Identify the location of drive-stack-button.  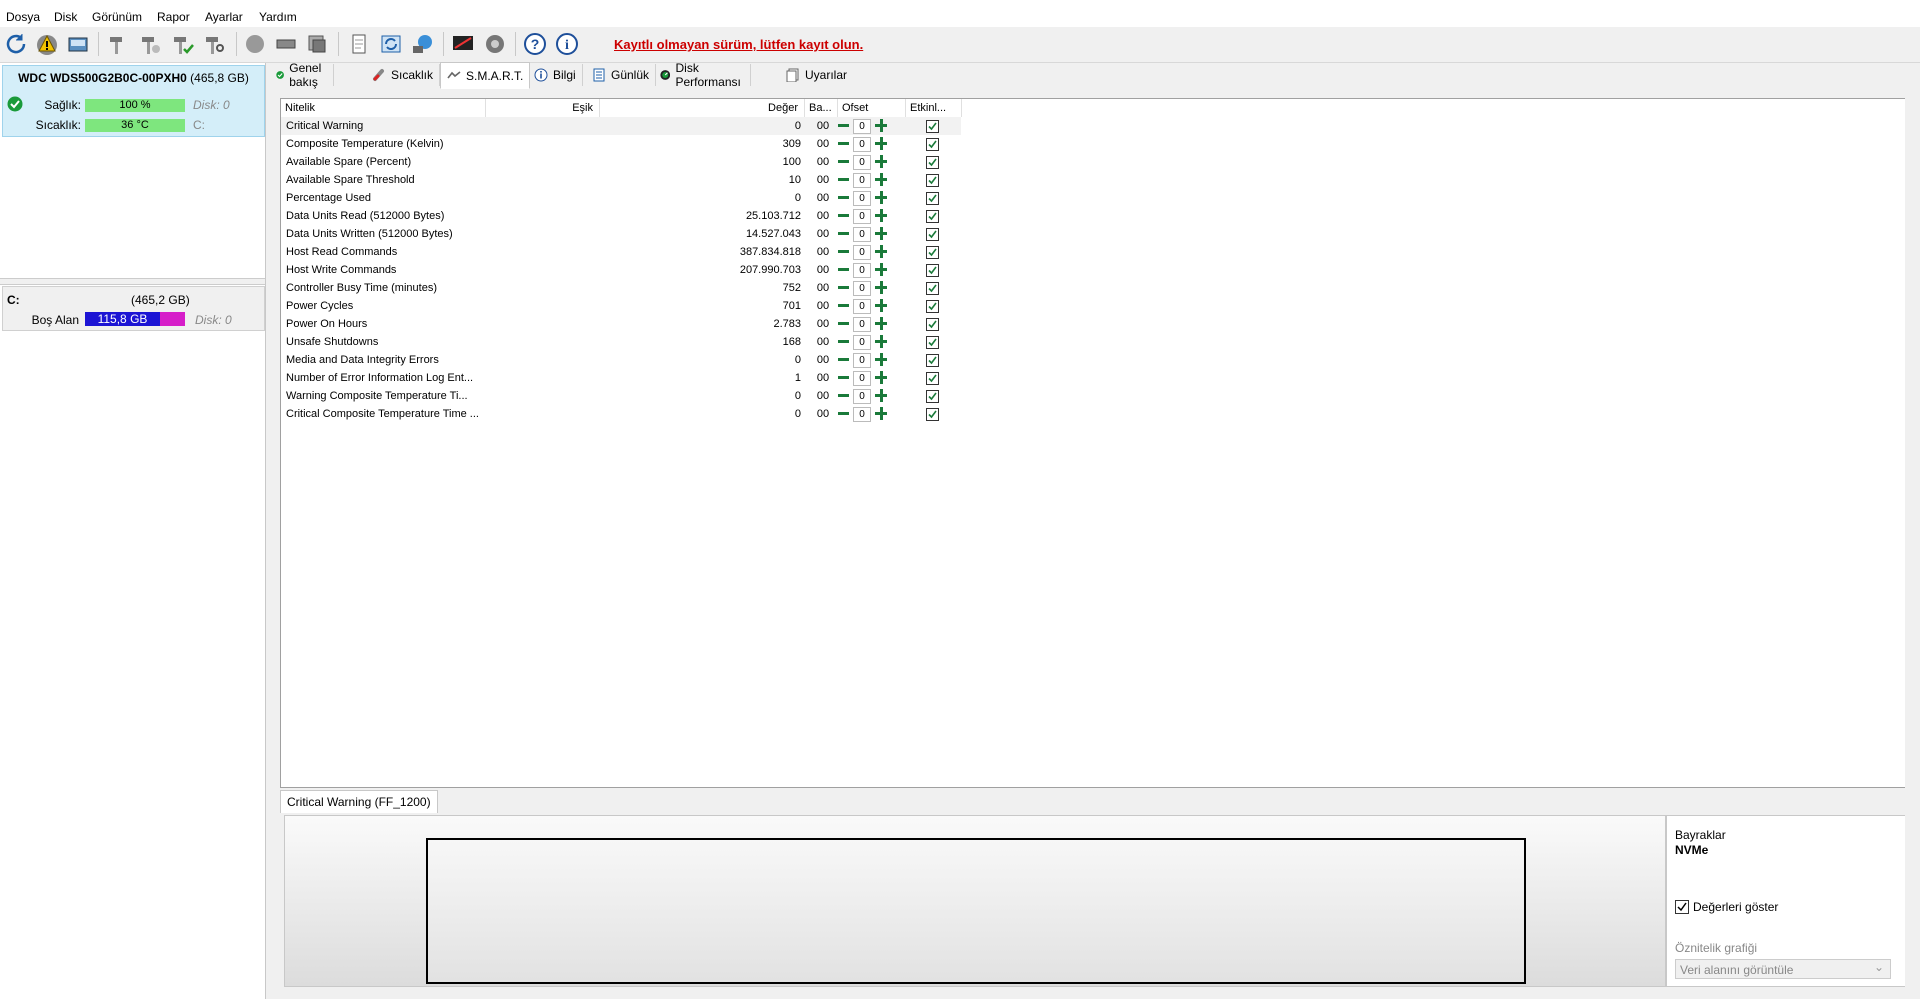
(317, 44).